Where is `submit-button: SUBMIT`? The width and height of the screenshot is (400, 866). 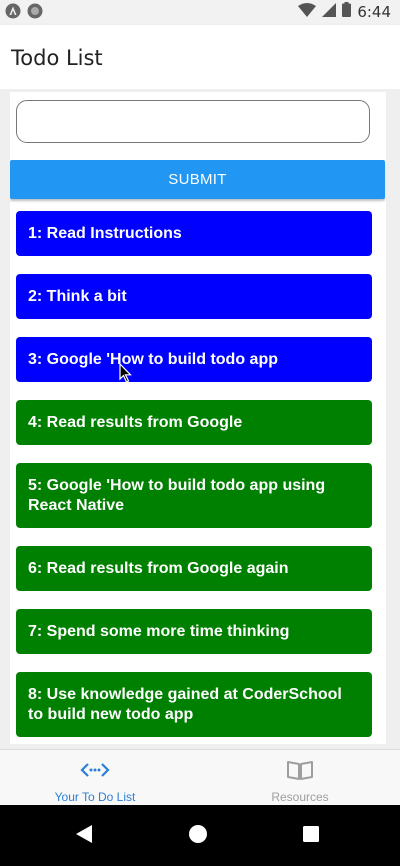 submit-button: SUBMIT is located at coordinates (197, 179).